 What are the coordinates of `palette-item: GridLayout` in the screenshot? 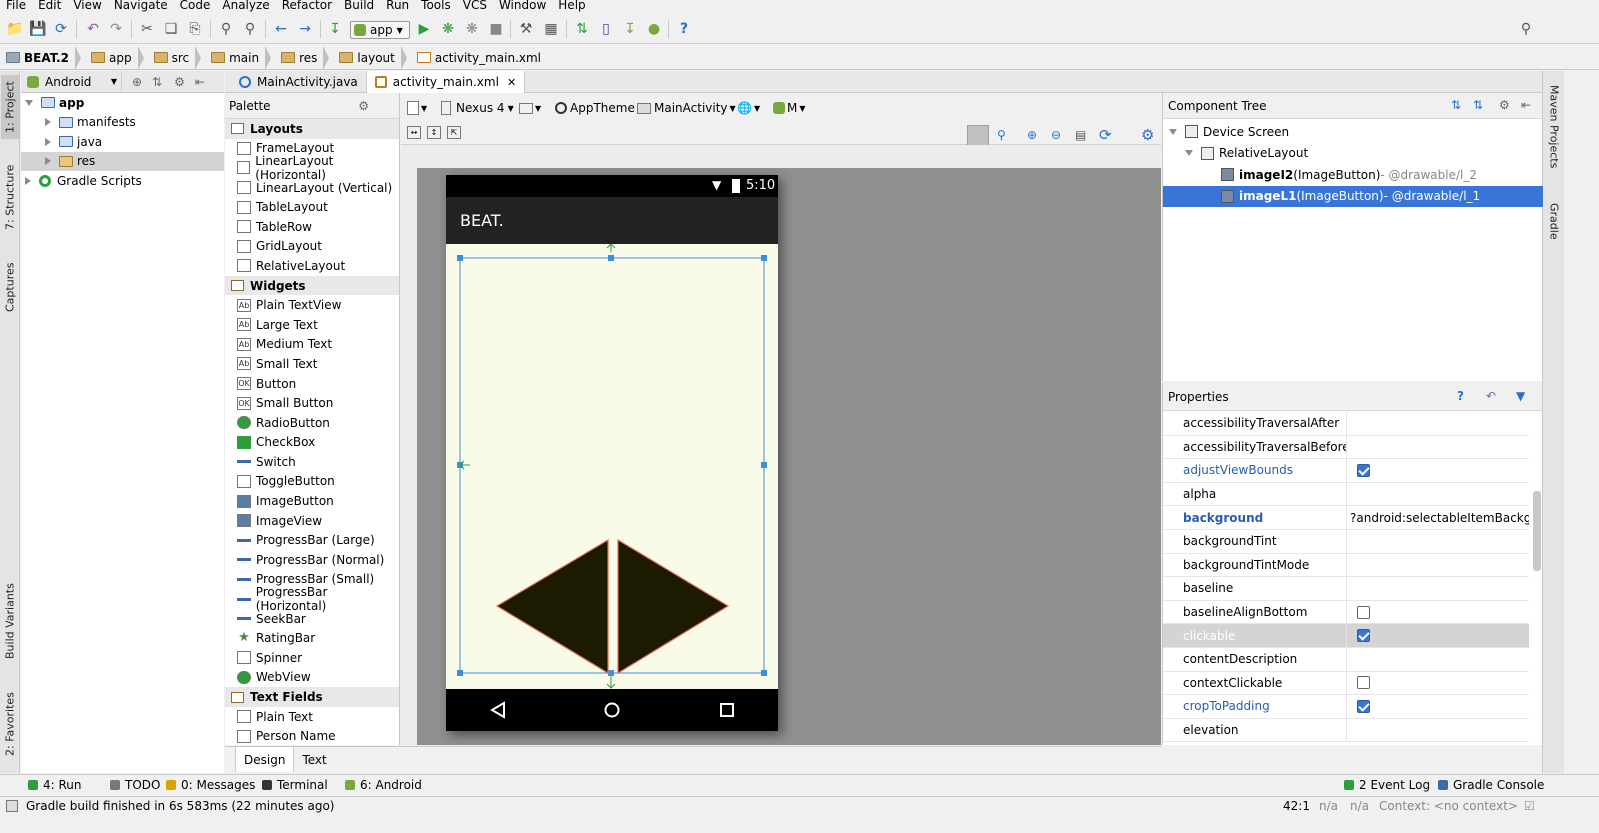 It's located at (312, 247).